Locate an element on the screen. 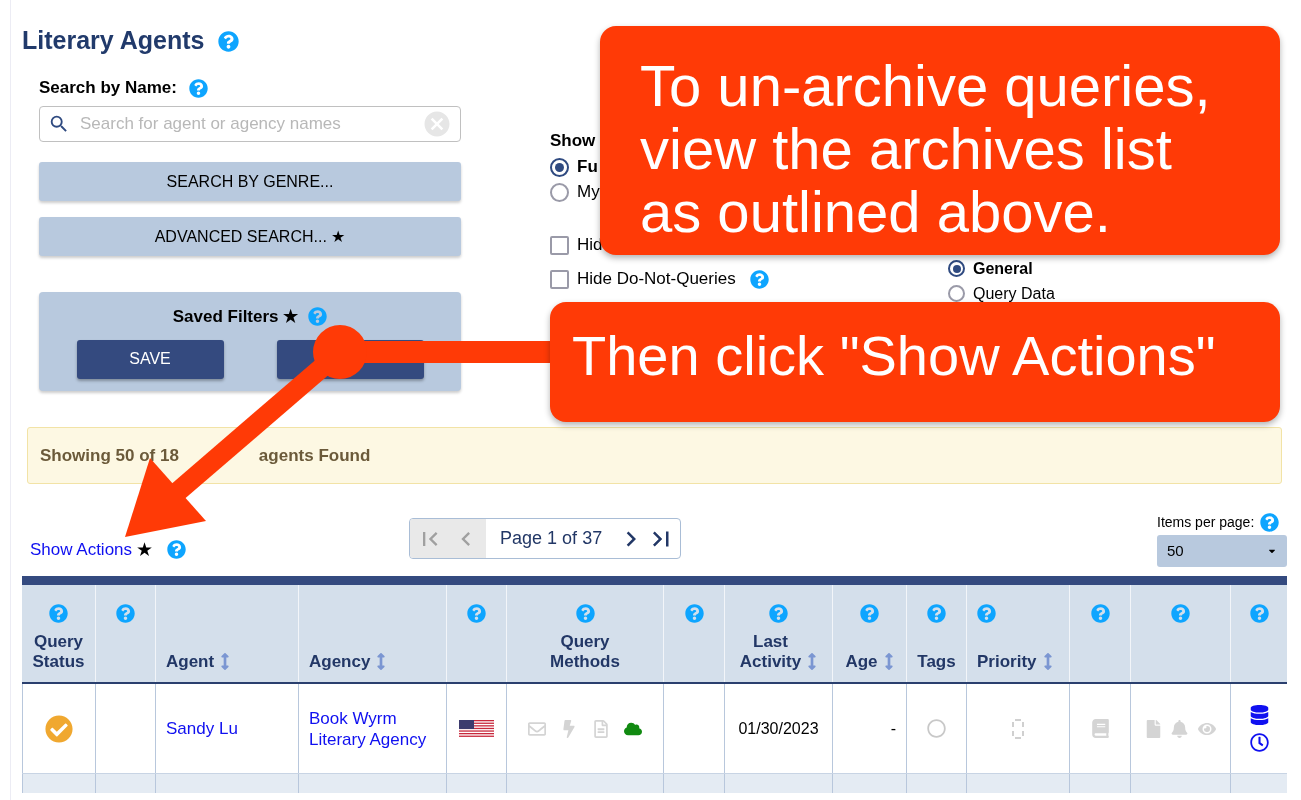 This screenshot has width=1301, height=800. show-label: Show is located at coordinates (573, 140).